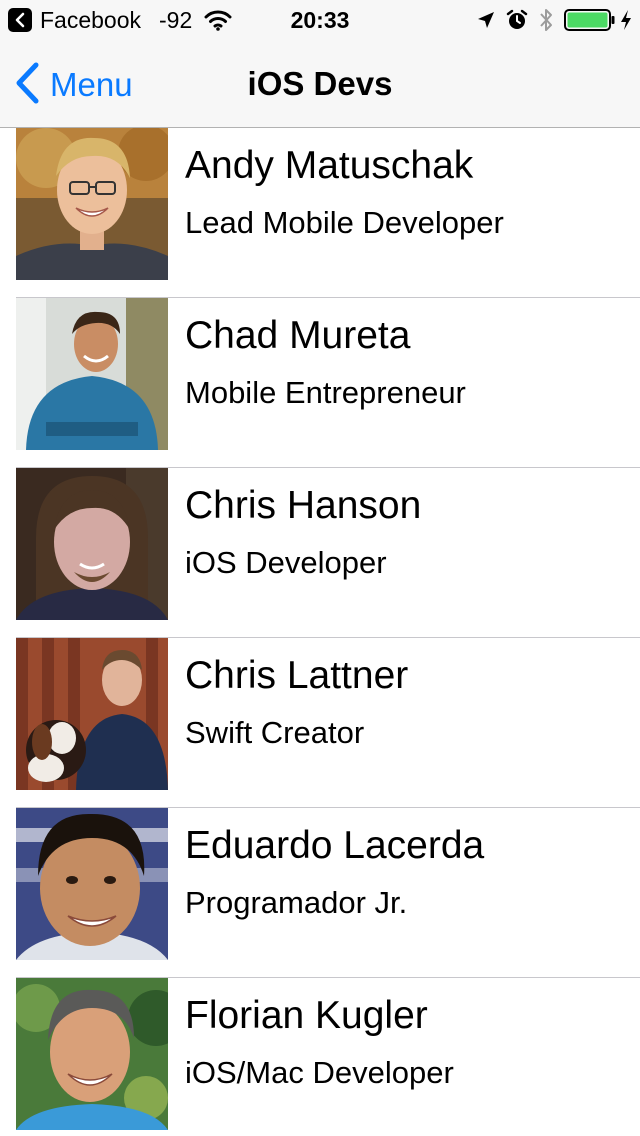  I want to click on list-item: Florian Kugler iOS/Mac Developer, so click(320, 1057).